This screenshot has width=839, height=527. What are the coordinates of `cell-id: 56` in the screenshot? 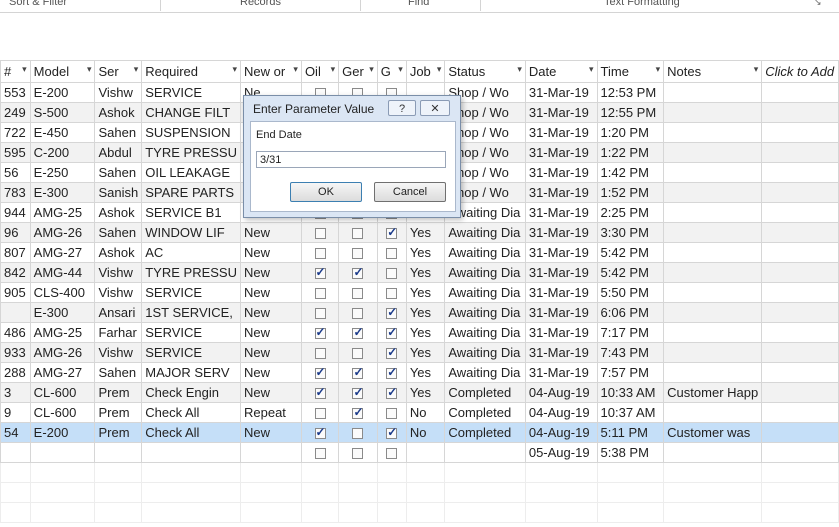 It's located at (15, 172).